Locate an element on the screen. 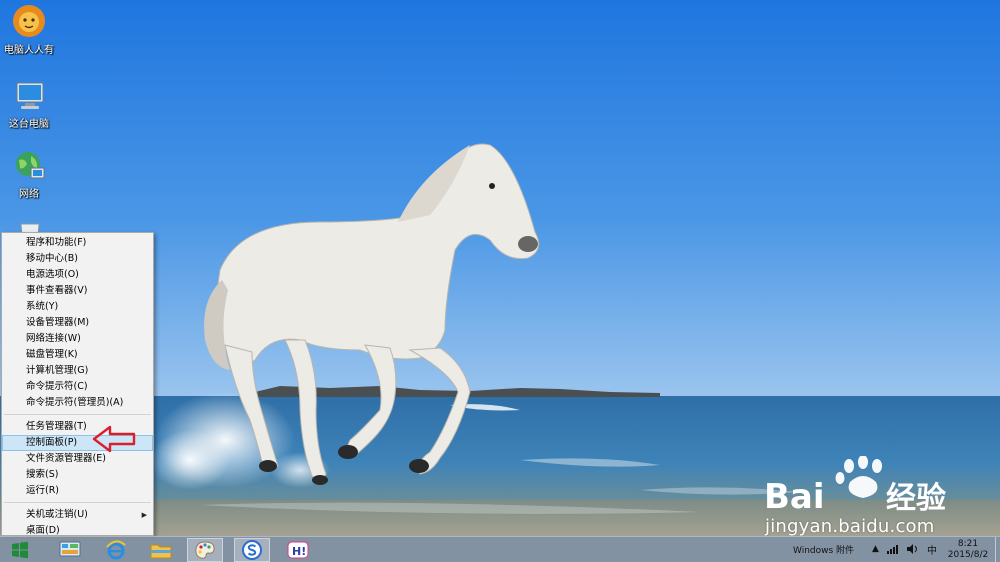 Image resolution: width=1000 pixels, height=562 pixels. menu-item-computer-management: 计算机管理(G) is located at coordinates (77, 371).